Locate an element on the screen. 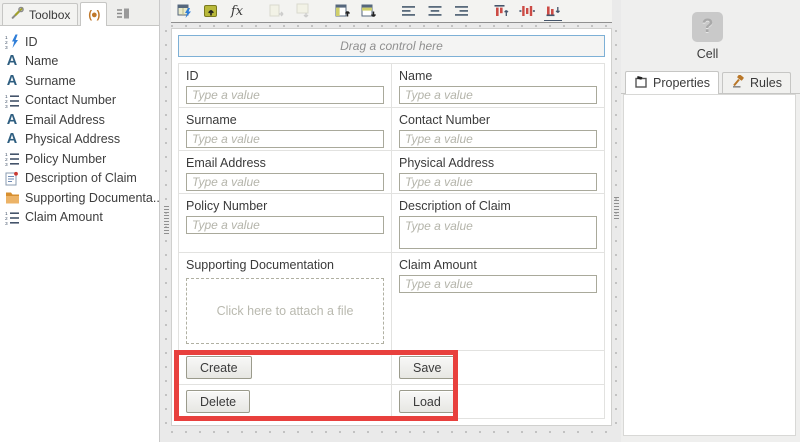 The width and height of the screenshot is (800, 442). cell-id: ID is located at coordinates (285, 86).